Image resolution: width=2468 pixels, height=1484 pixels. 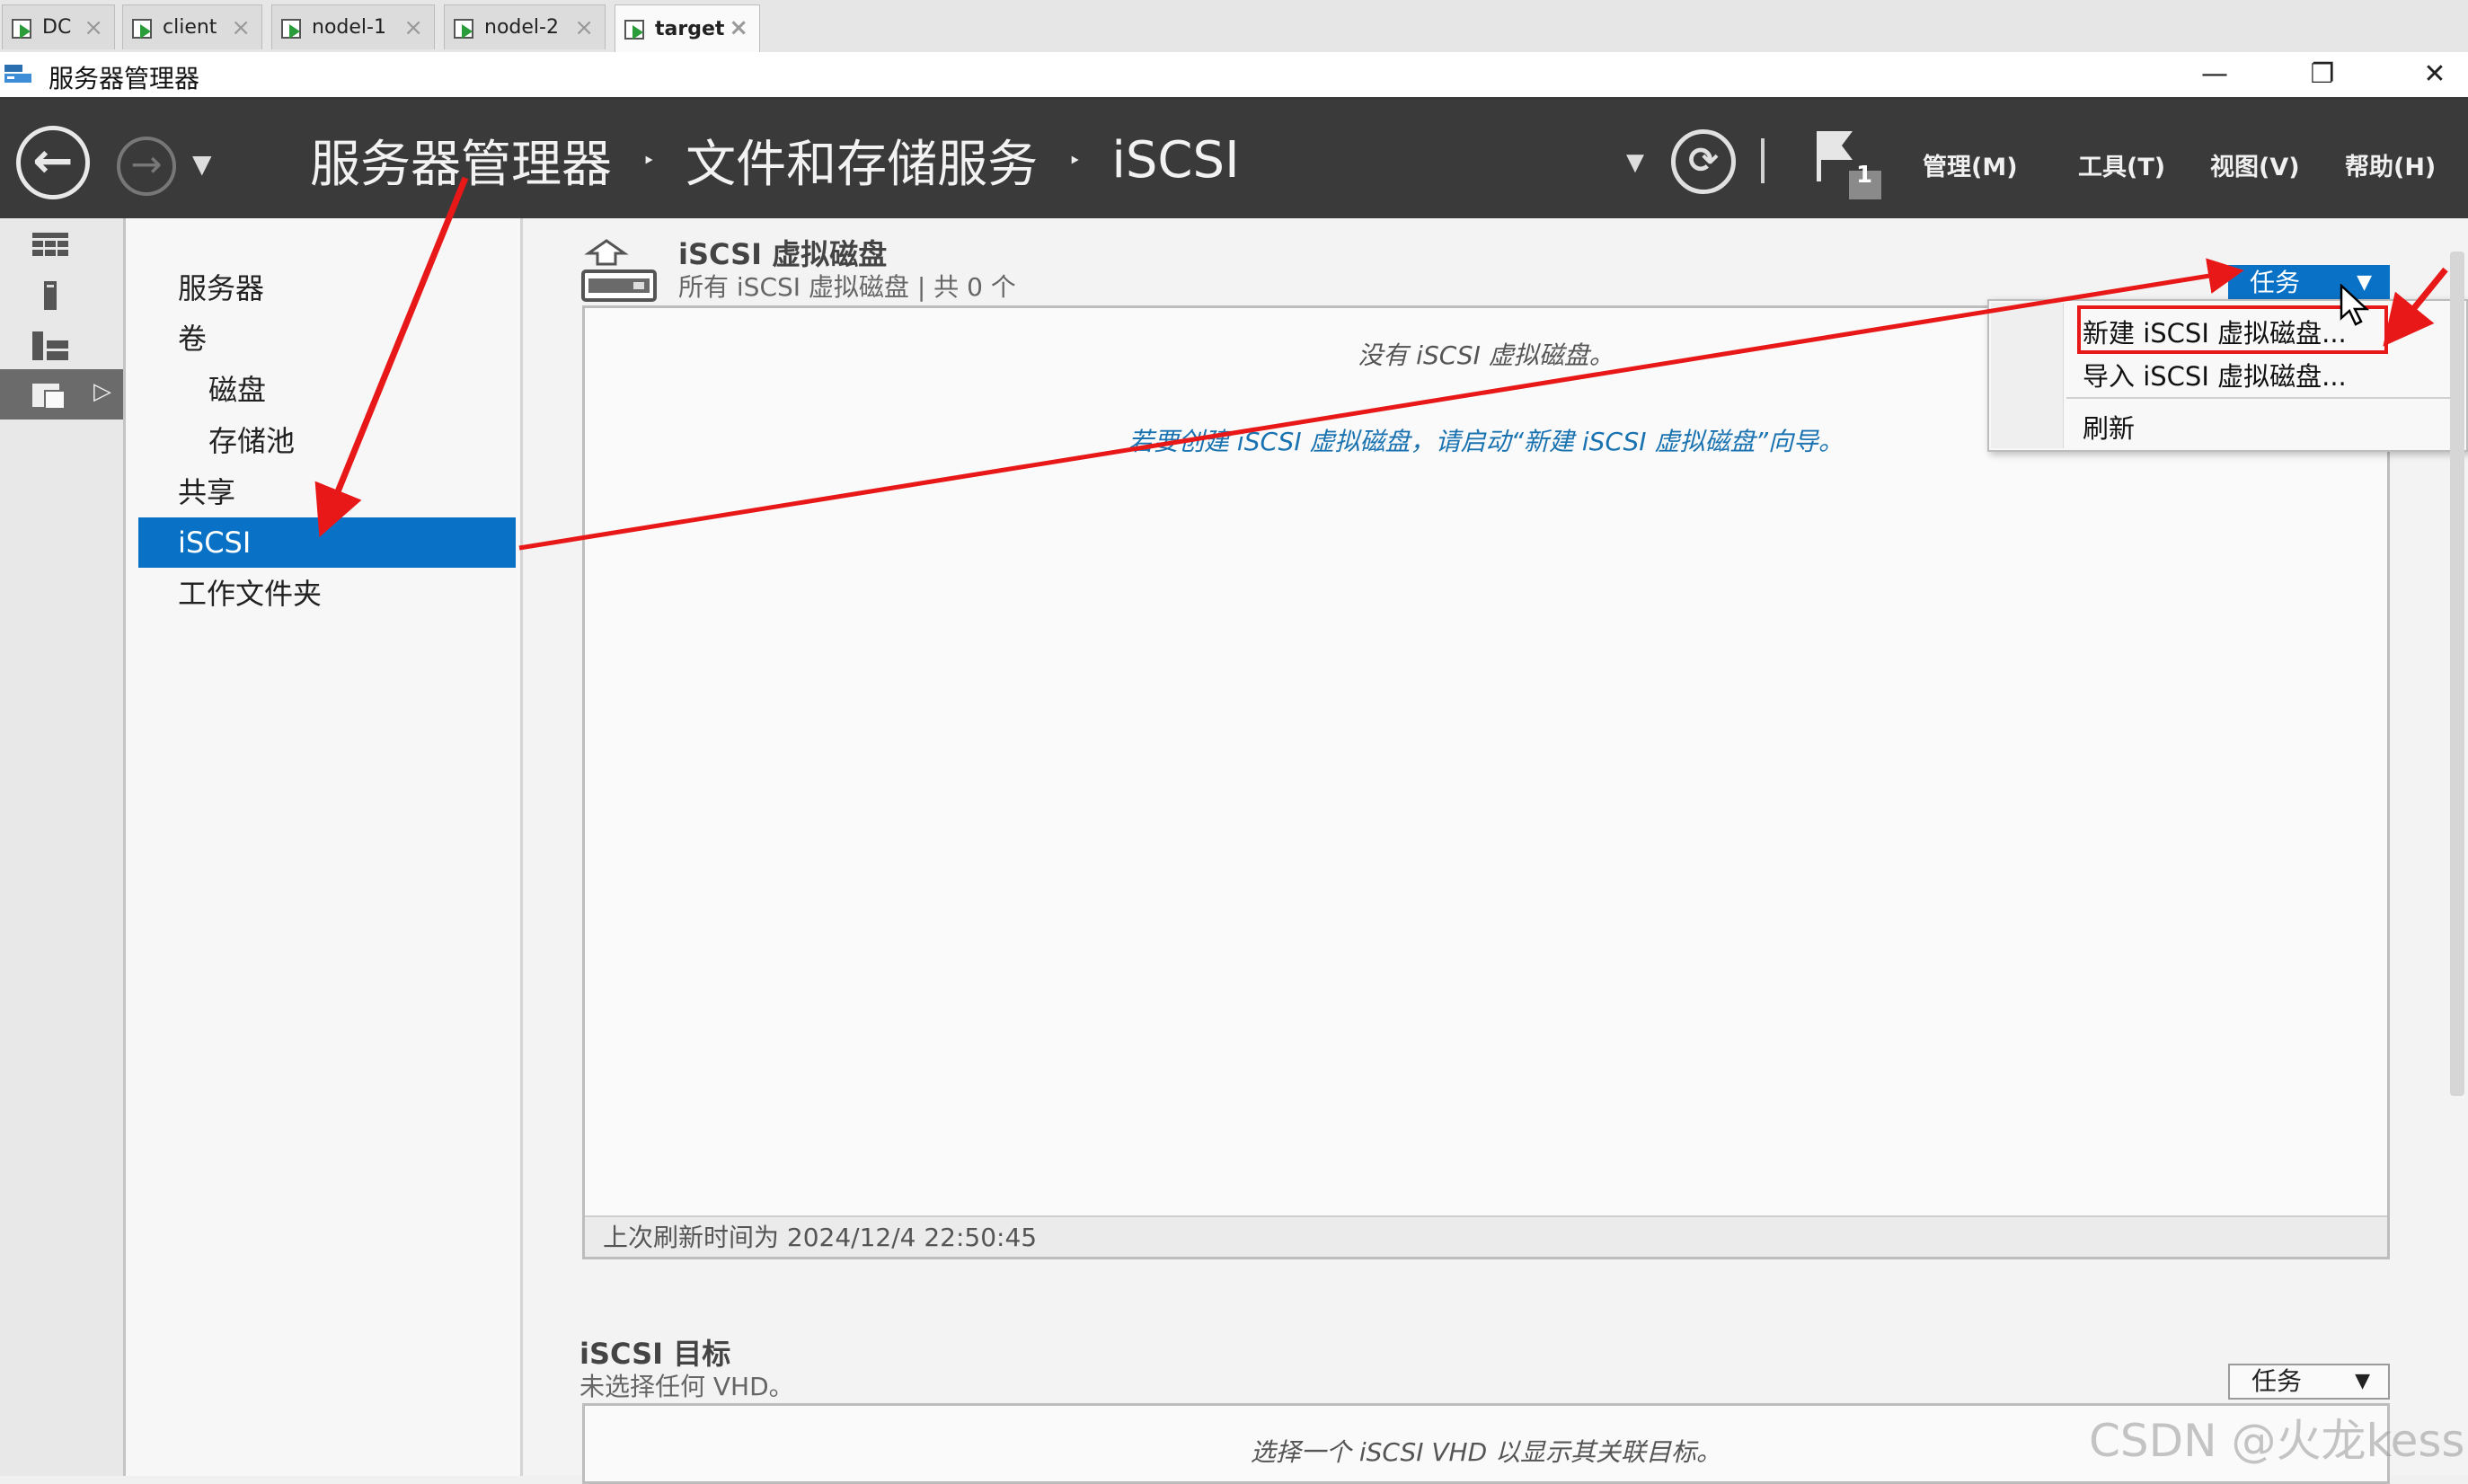 What do you see at coordinates (2027, 375) in the screenshot?
I see `menu-gutter` at bounding box center [2027, 375].